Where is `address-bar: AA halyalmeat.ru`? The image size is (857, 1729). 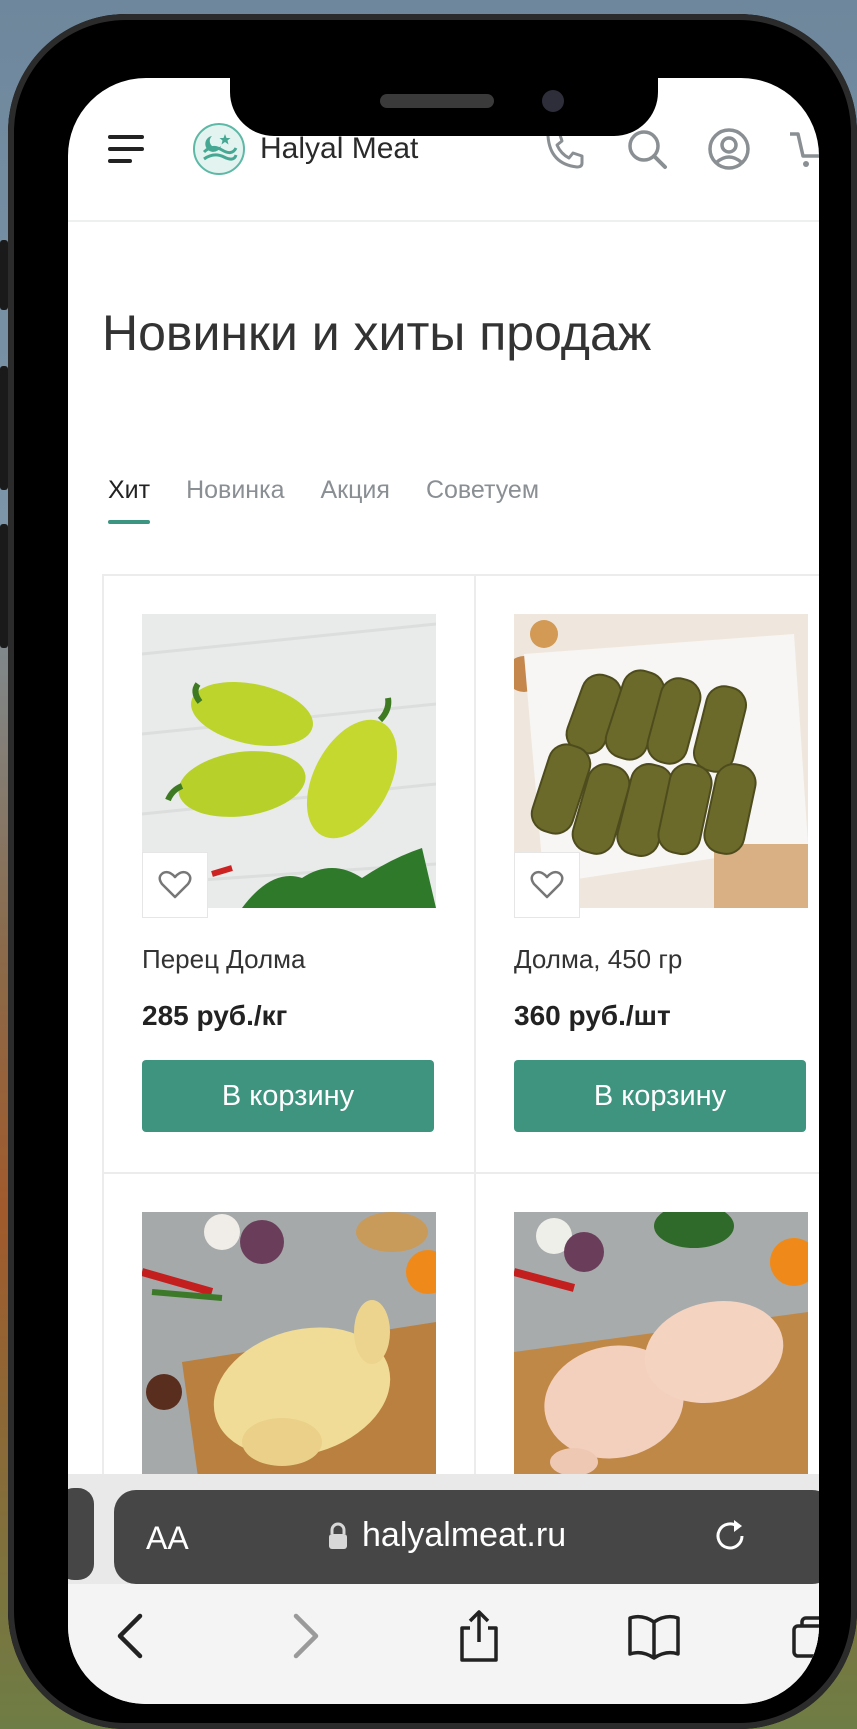
address-bar: AA halyalmeat.ru is located at coordinates (466, 1537).